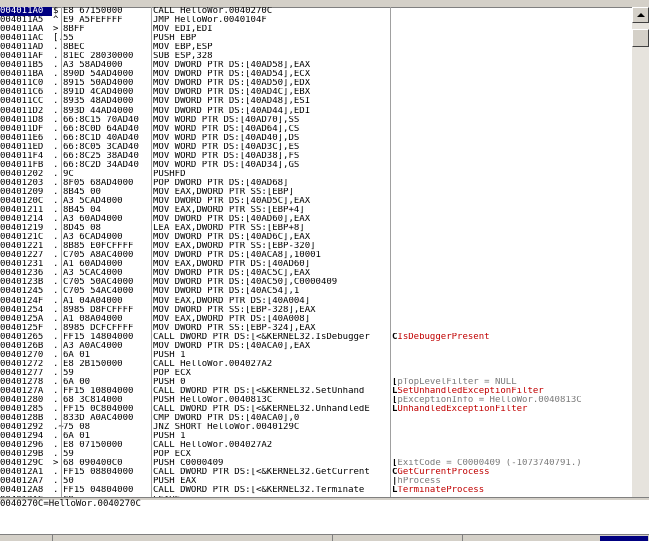 This screenshot has height=541, width=649. I want to click on disasm-row: 004011AC [. 55 PUSH EBP, so click(316, 38).